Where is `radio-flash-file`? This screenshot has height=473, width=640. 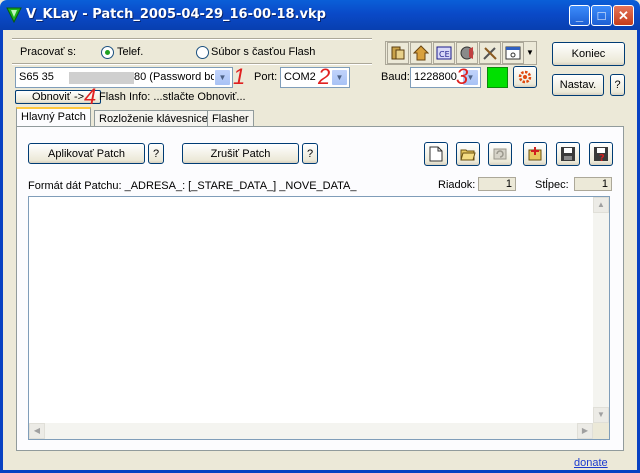
radio-flash-file is located at coordinates (202, 52).